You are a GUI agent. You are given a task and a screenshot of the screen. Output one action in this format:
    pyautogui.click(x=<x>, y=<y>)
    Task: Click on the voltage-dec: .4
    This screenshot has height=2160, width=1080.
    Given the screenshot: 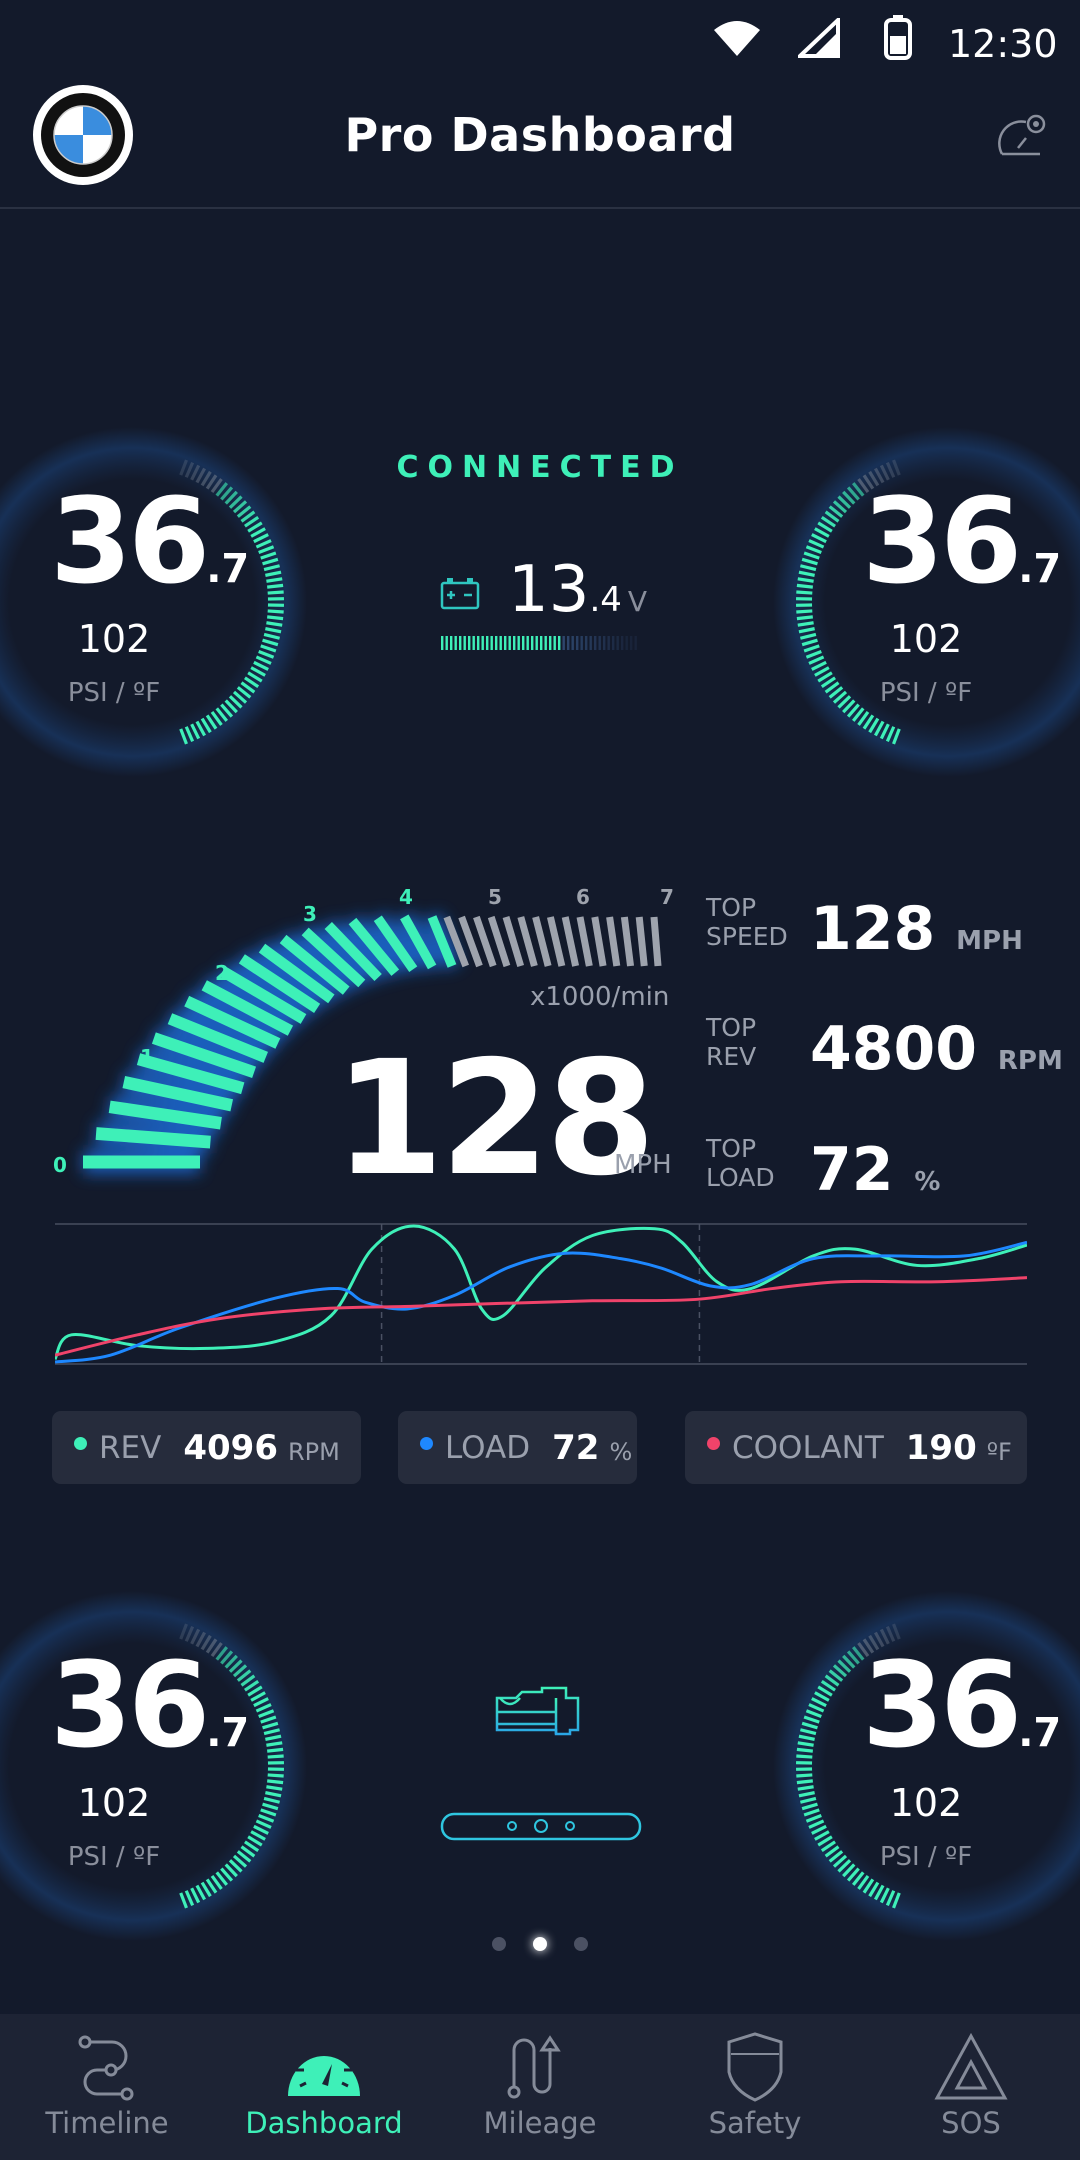 What is the action you would take?
    pyautogui.click(x=605, y=600)
    